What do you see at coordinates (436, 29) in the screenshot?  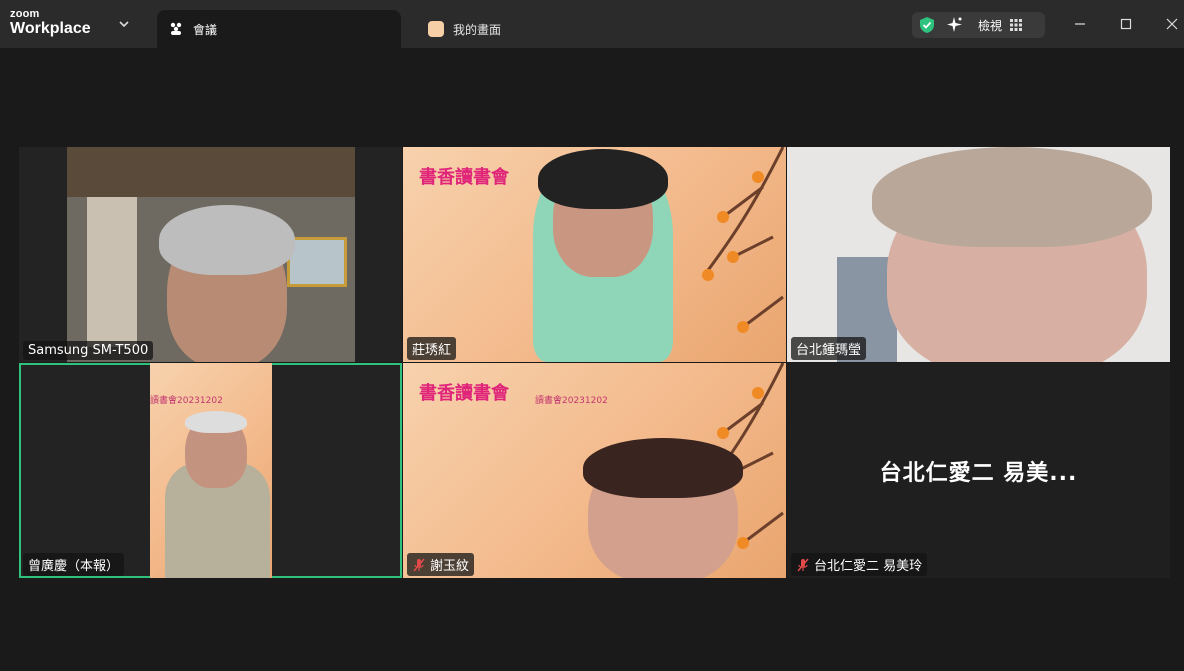 I see `self-view-icon` at bounding box center [436, 29].